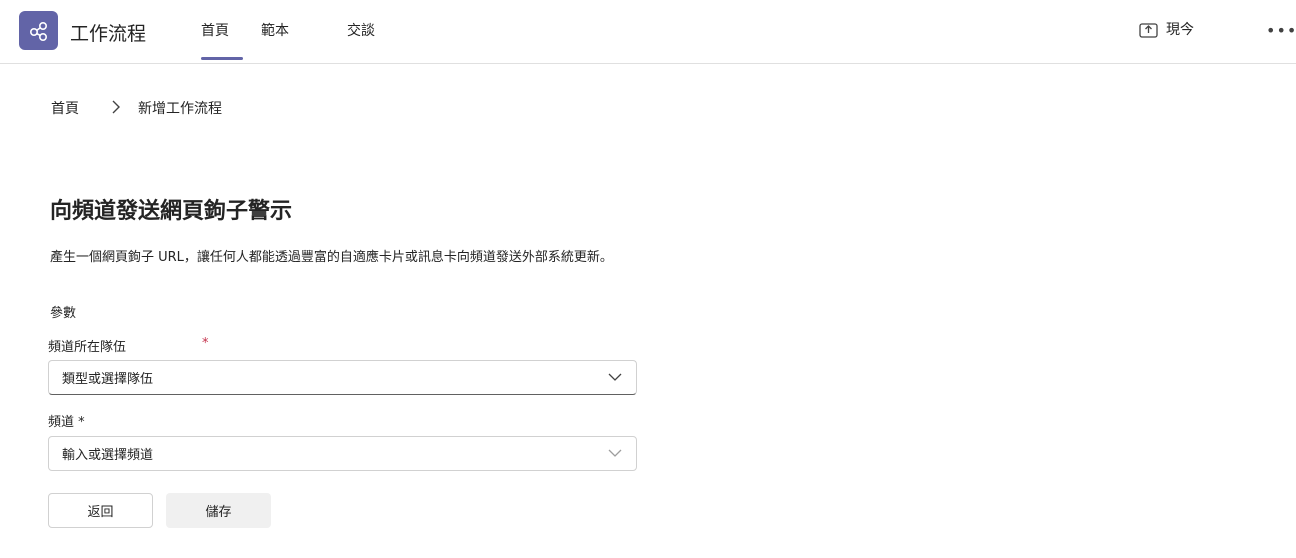 Image resolution: width=1296 pixels, height=558 pixels. Describe the element at coordinates (342, 377) in the screenshot. I see `team-combobox: 類型或選擇隊伍` at that location.